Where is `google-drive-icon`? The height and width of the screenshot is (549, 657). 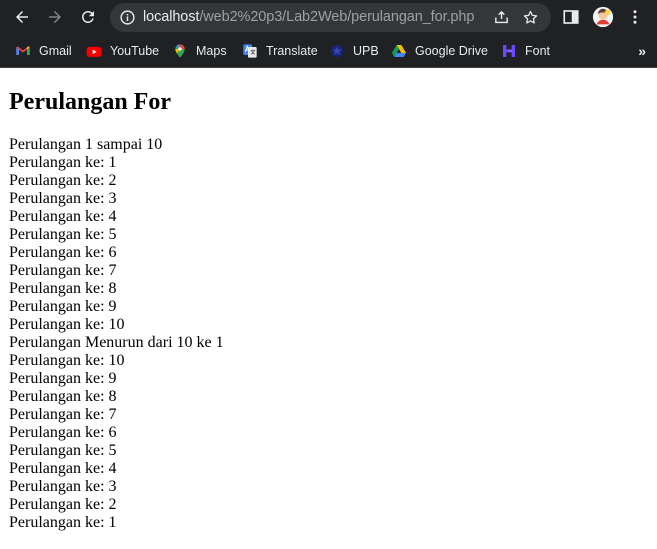 google-drive-icon is located at coordinates (399, 51).